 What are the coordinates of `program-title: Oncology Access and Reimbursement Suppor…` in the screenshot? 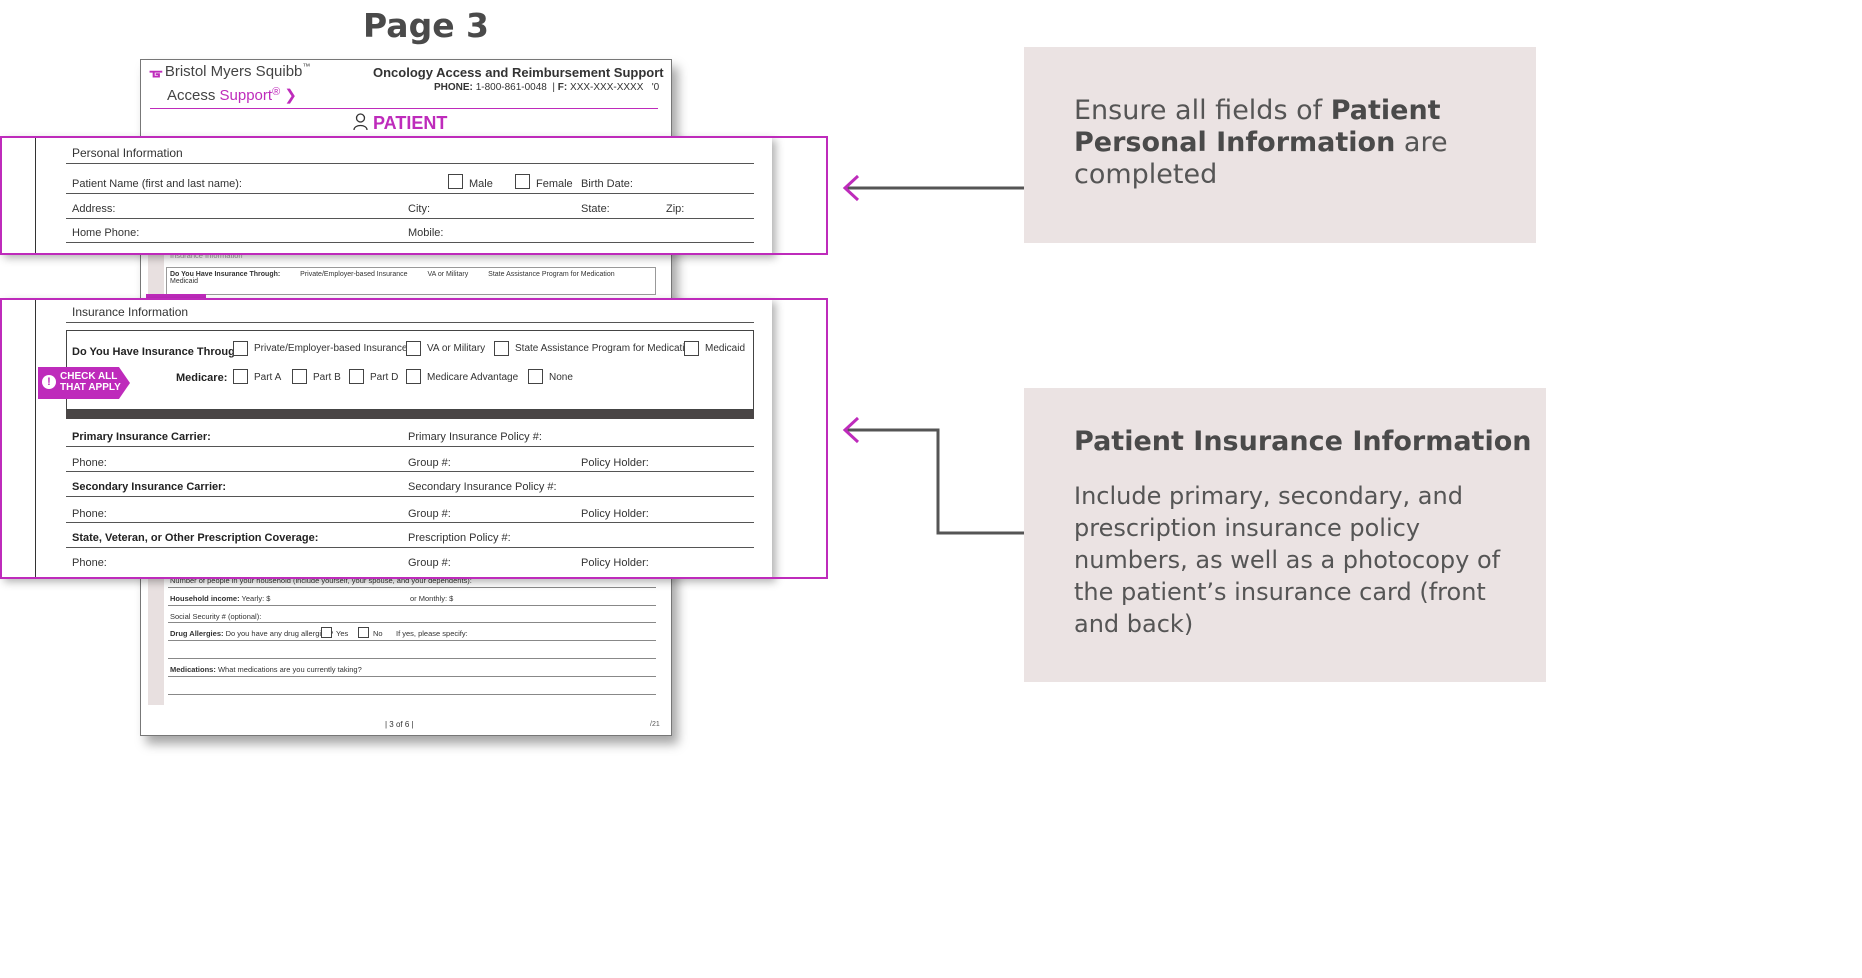 It's located at (518, 72).